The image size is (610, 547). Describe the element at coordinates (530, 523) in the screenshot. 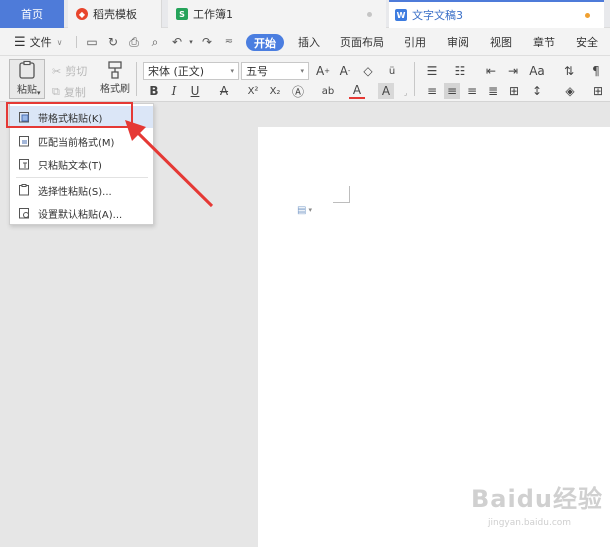

I see `watermark-url: jingyan.baidu.com` at that location.